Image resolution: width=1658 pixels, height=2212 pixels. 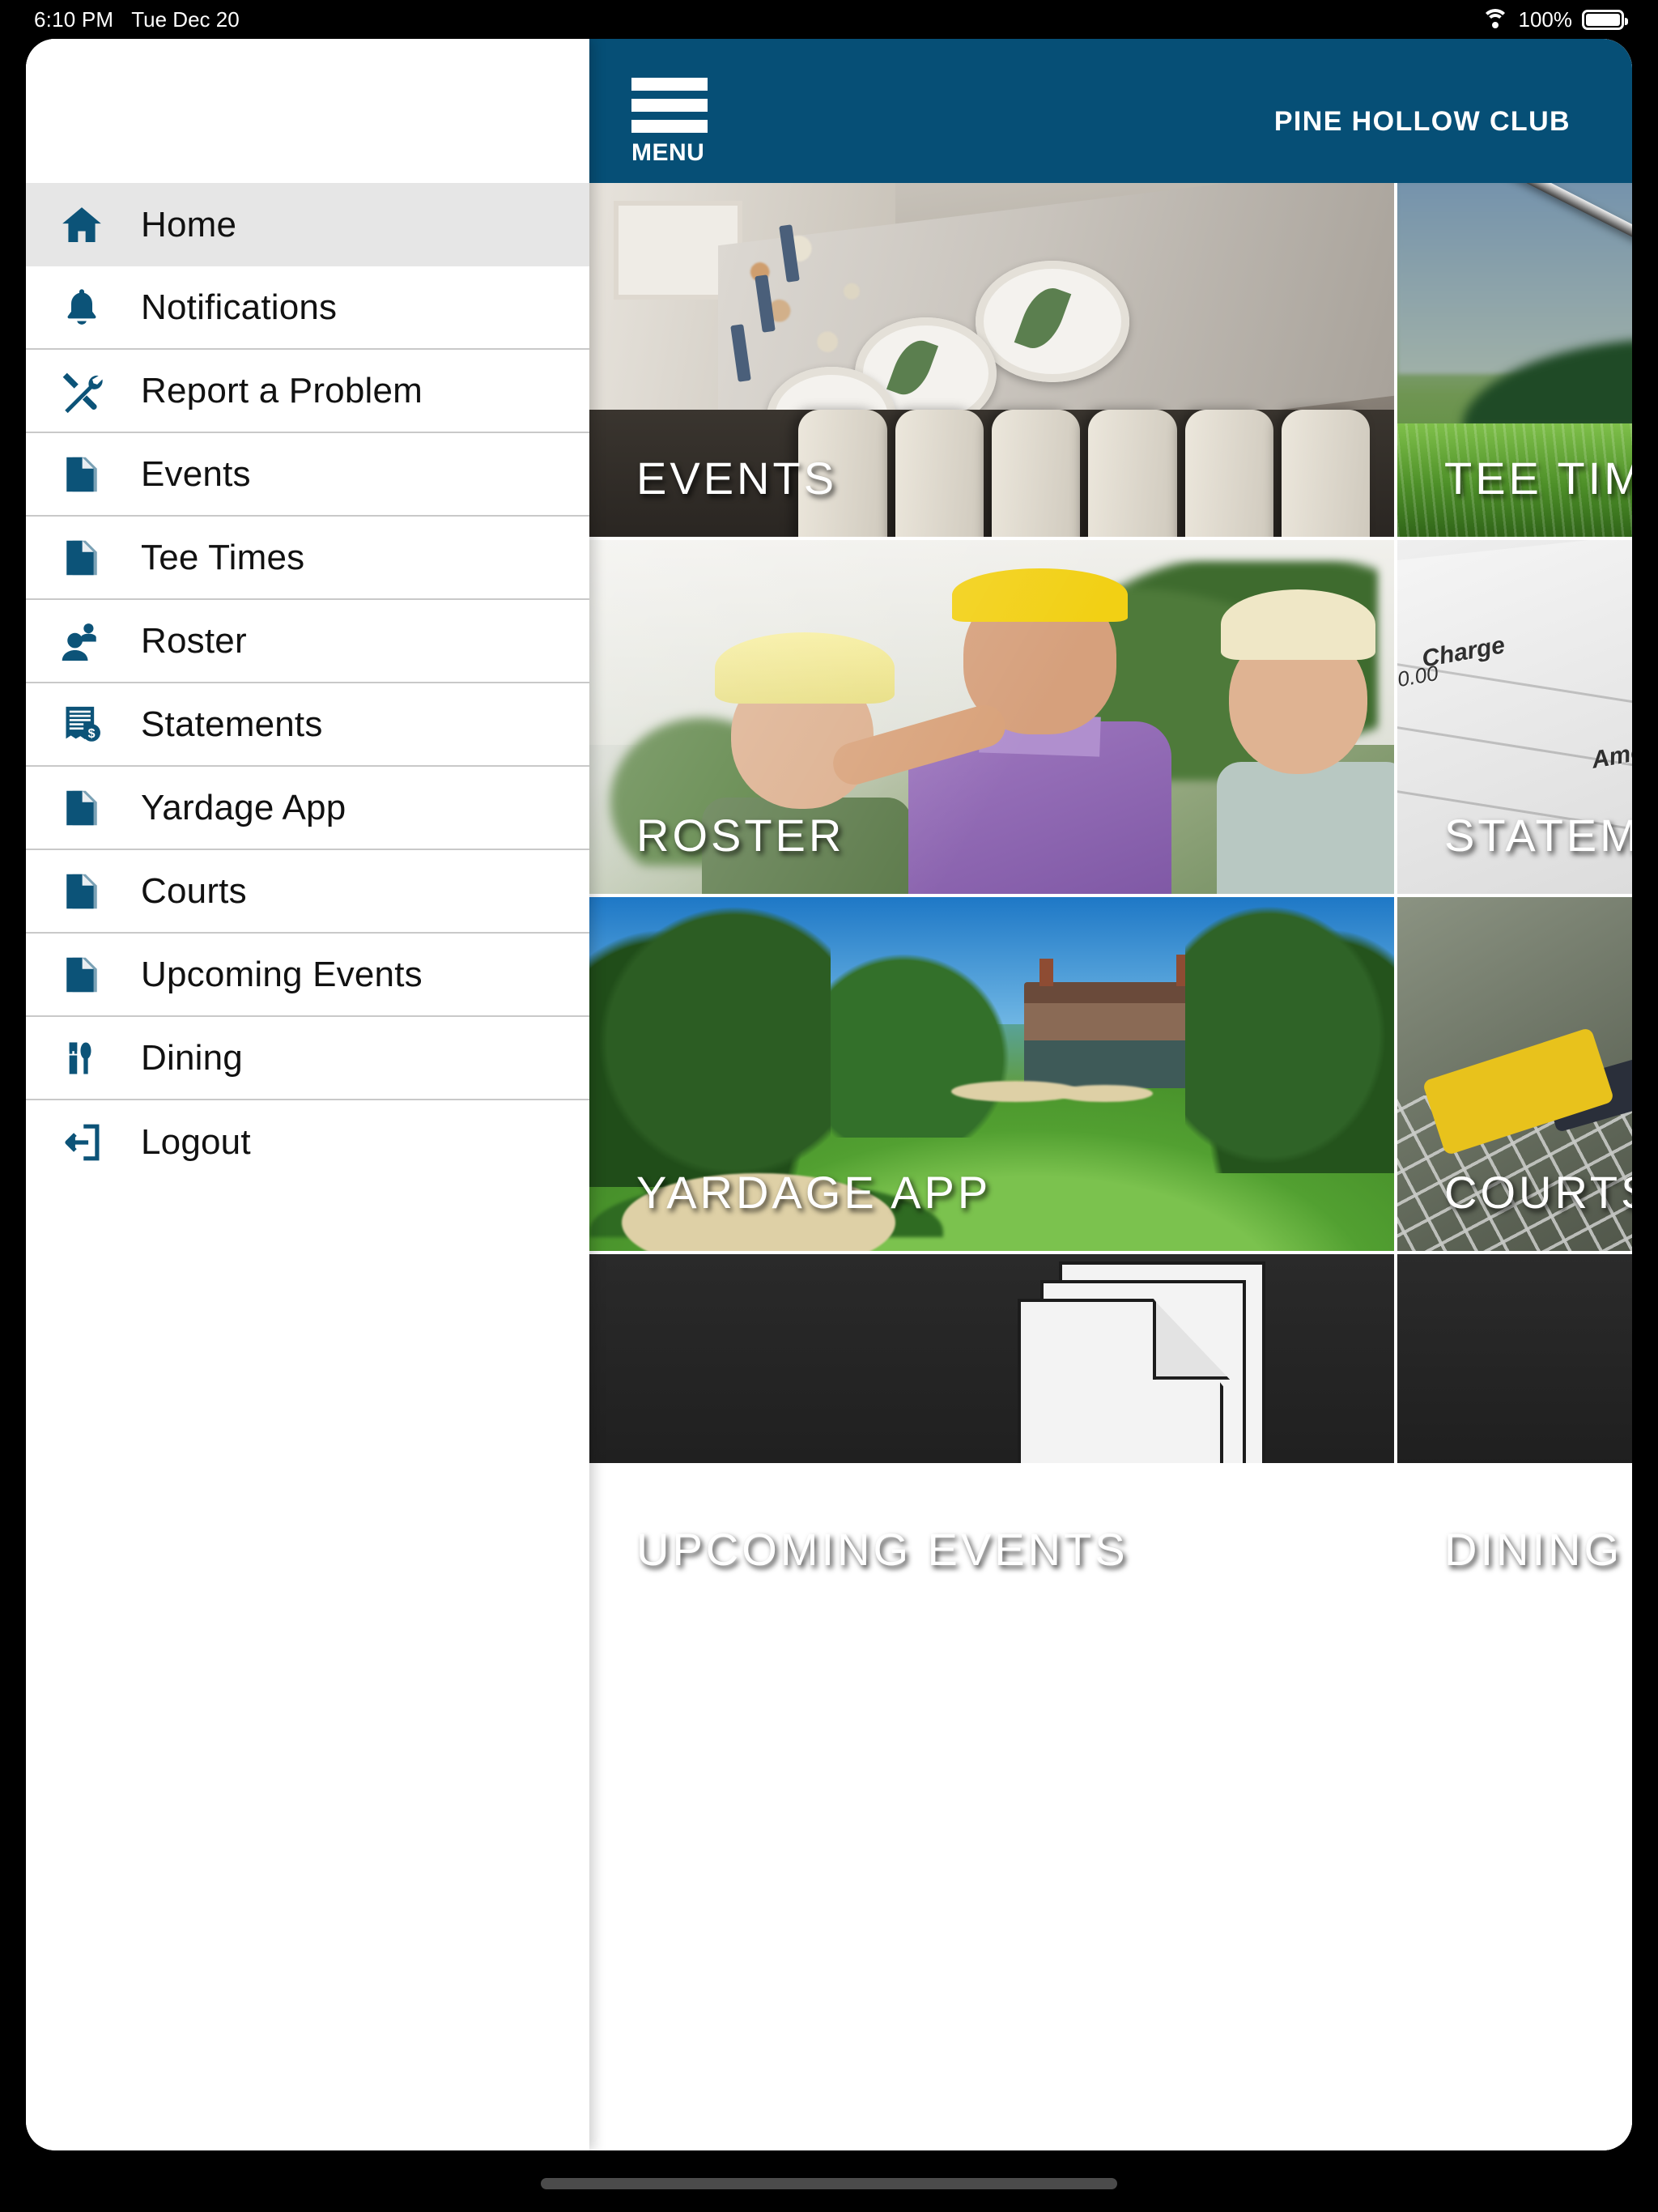 I want to click on hamburger-menu-icon: MENU, so click(x=670, y=122).